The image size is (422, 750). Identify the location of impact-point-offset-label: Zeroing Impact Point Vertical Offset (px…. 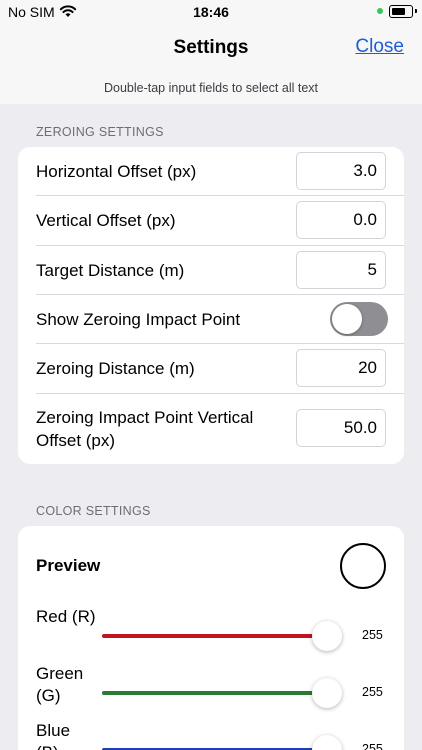
(145, 429).